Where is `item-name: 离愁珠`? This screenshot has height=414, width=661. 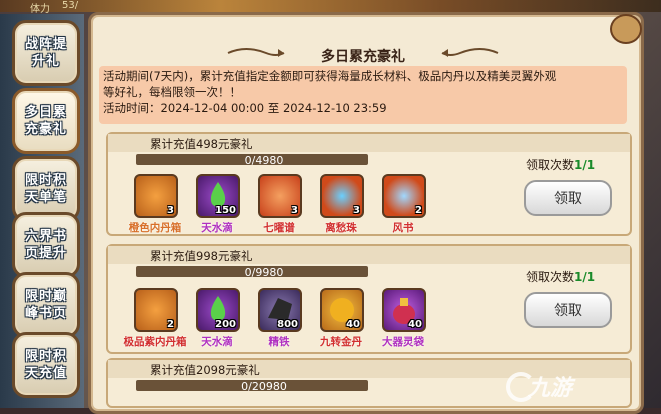 item-name: 离愁珠 is located at coordinates (341, 228).